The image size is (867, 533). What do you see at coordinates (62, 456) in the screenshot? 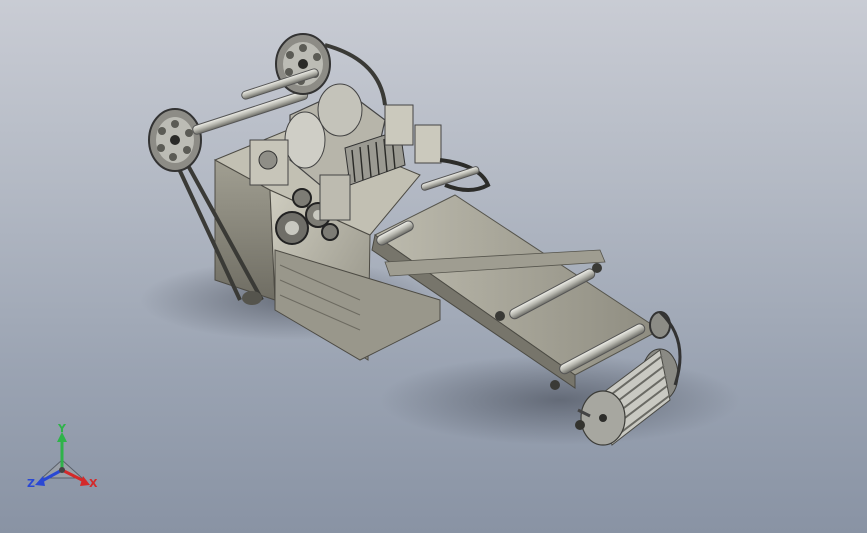
I see `axis-triad: Y X Z` at bounding box center [62, 456].